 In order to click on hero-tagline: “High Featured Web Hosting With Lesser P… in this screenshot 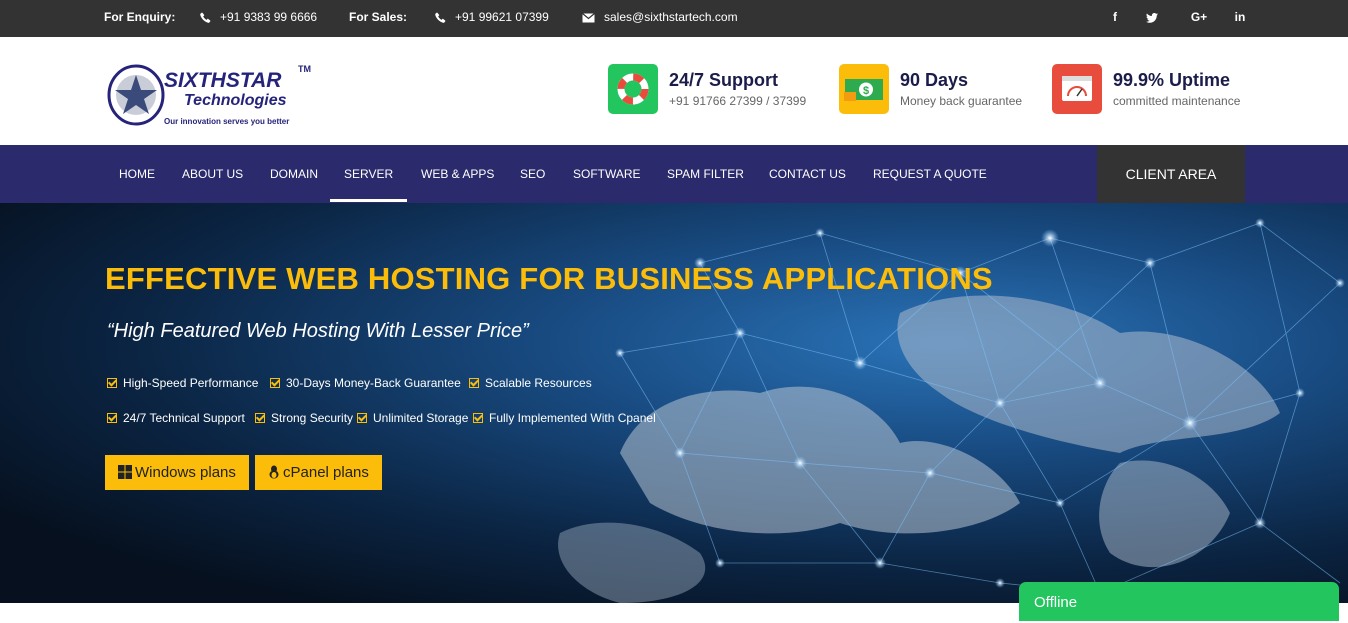, I will do `click(318, 331)`.